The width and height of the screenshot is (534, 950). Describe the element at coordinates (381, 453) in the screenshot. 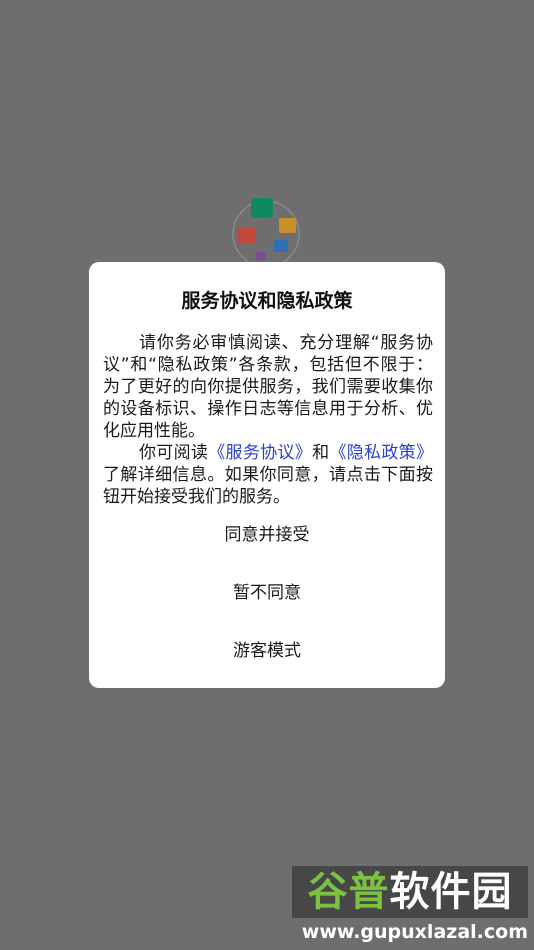

I see `privacy-policy-link: 《隐私政策》` at that location.